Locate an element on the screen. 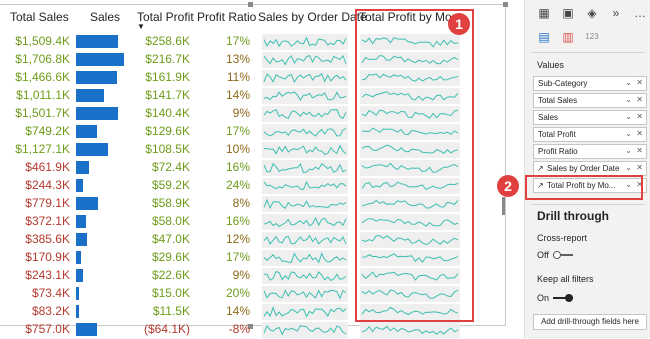  table-row: $749.2K $129.6K 17% is located at coordinates (235, 132).